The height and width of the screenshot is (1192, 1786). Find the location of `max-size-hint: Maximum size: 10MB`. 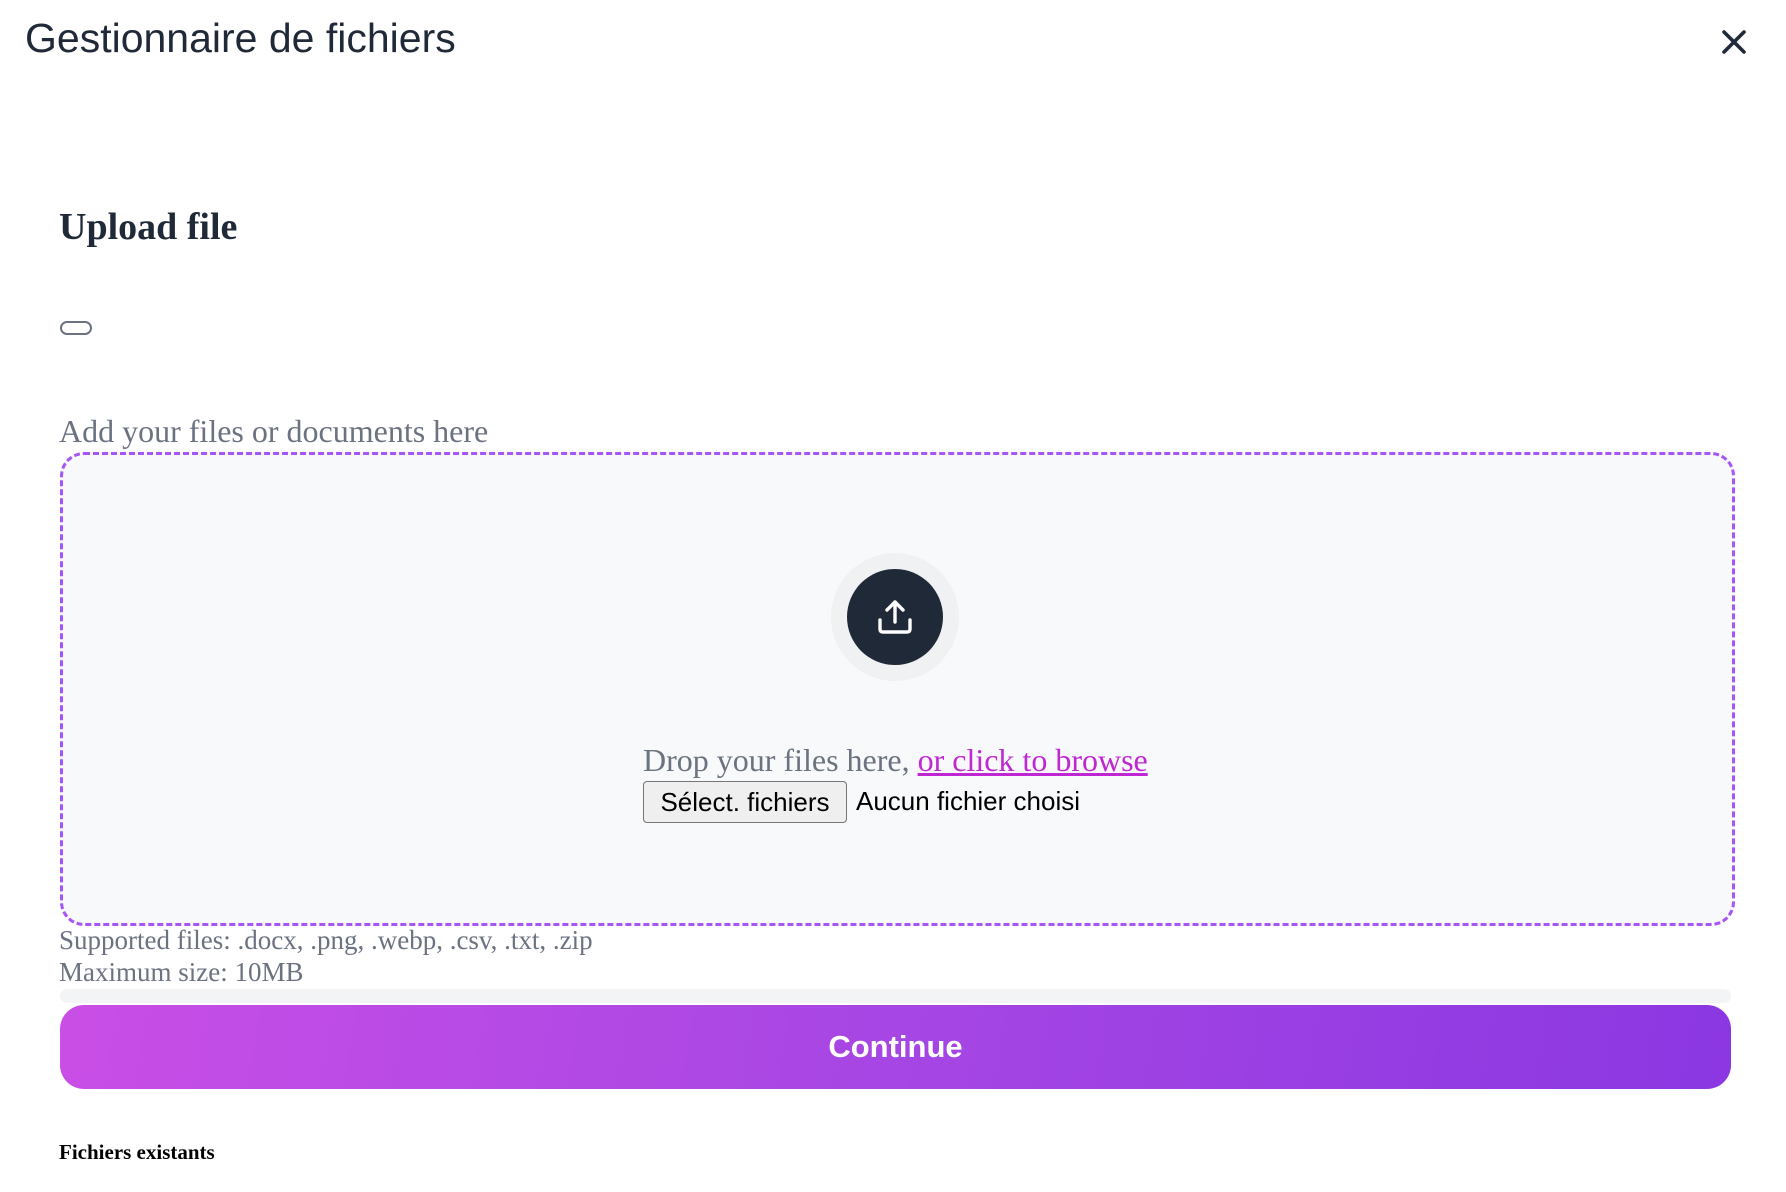

max-size-hint: Maximum size: 10MB is located at coordinates (181, 972).